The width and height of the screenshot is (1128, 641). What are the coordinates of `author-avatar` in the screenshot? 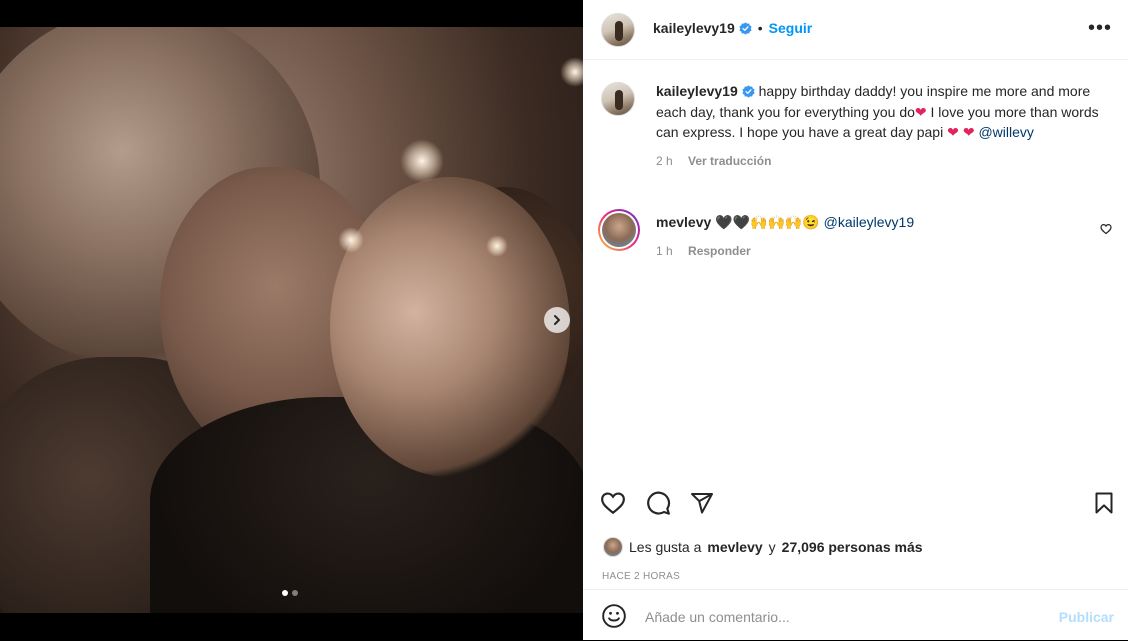 It's located at (618, 30).